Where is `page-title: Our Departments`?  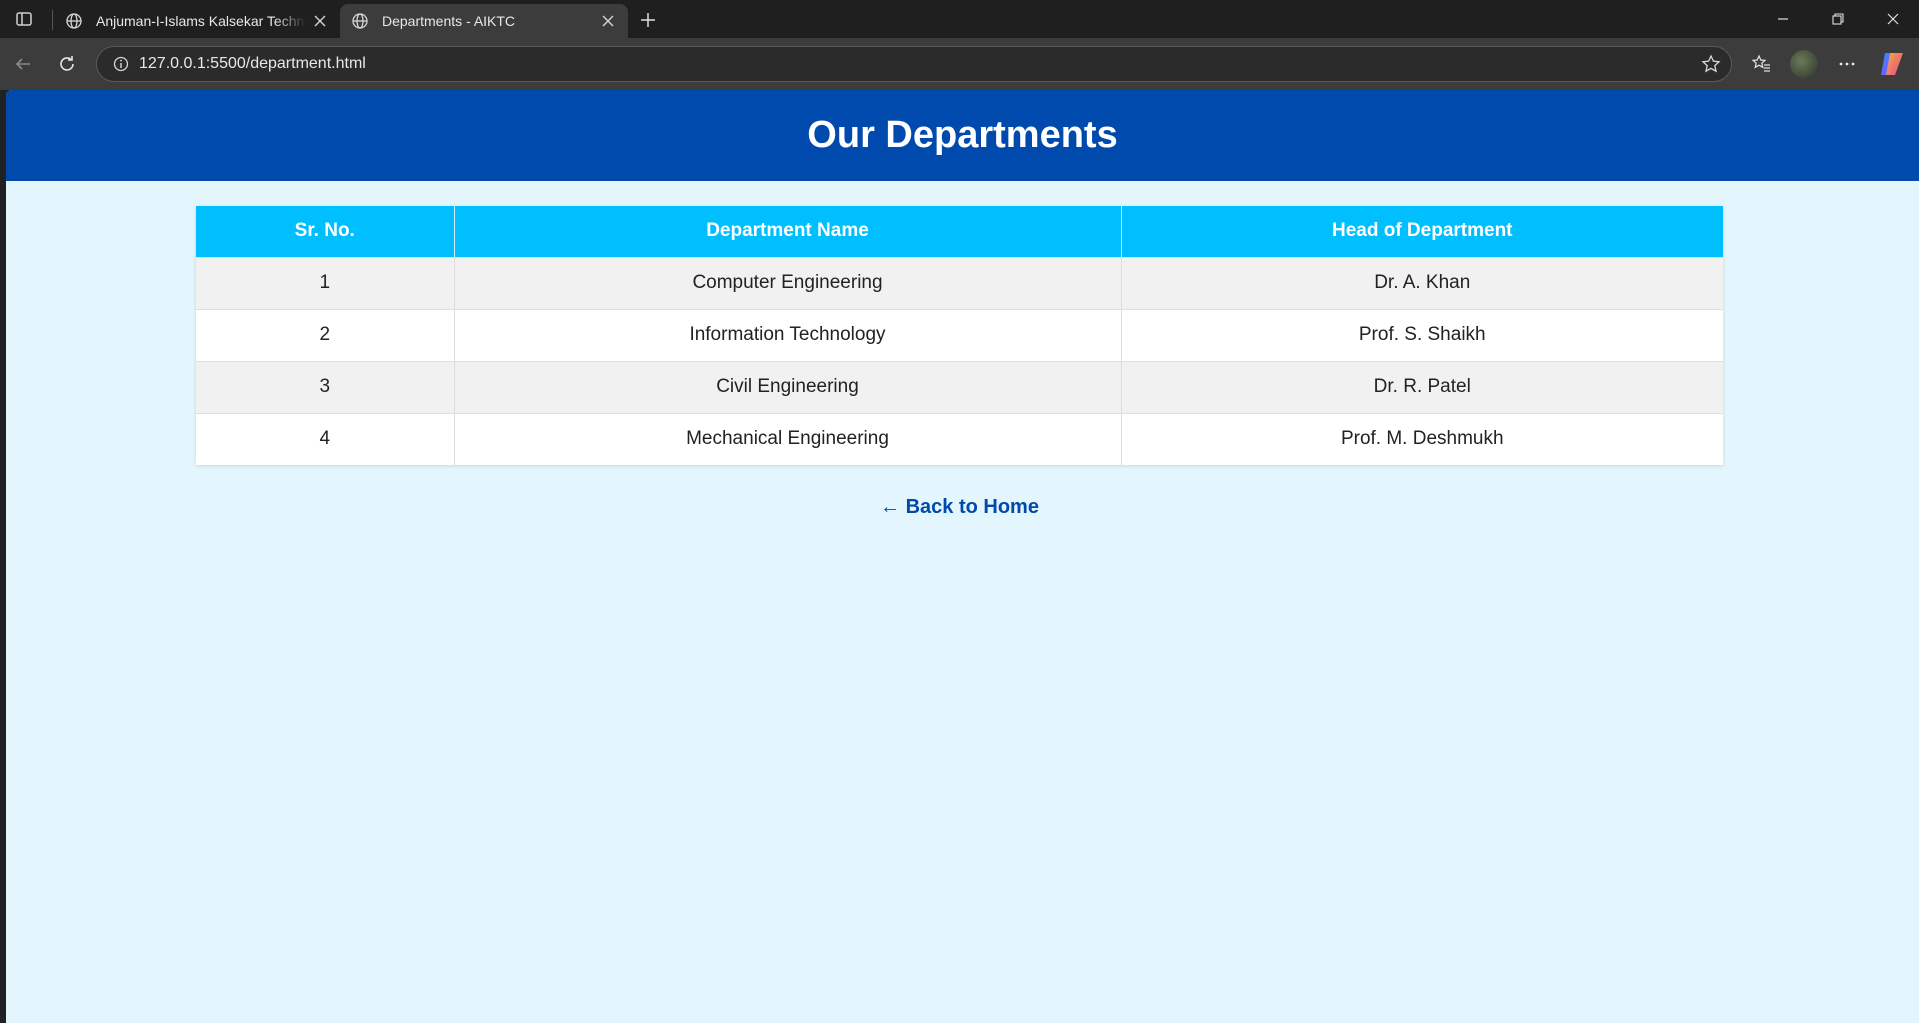 page-title: Our Departments is located at coordinates (962, 135).